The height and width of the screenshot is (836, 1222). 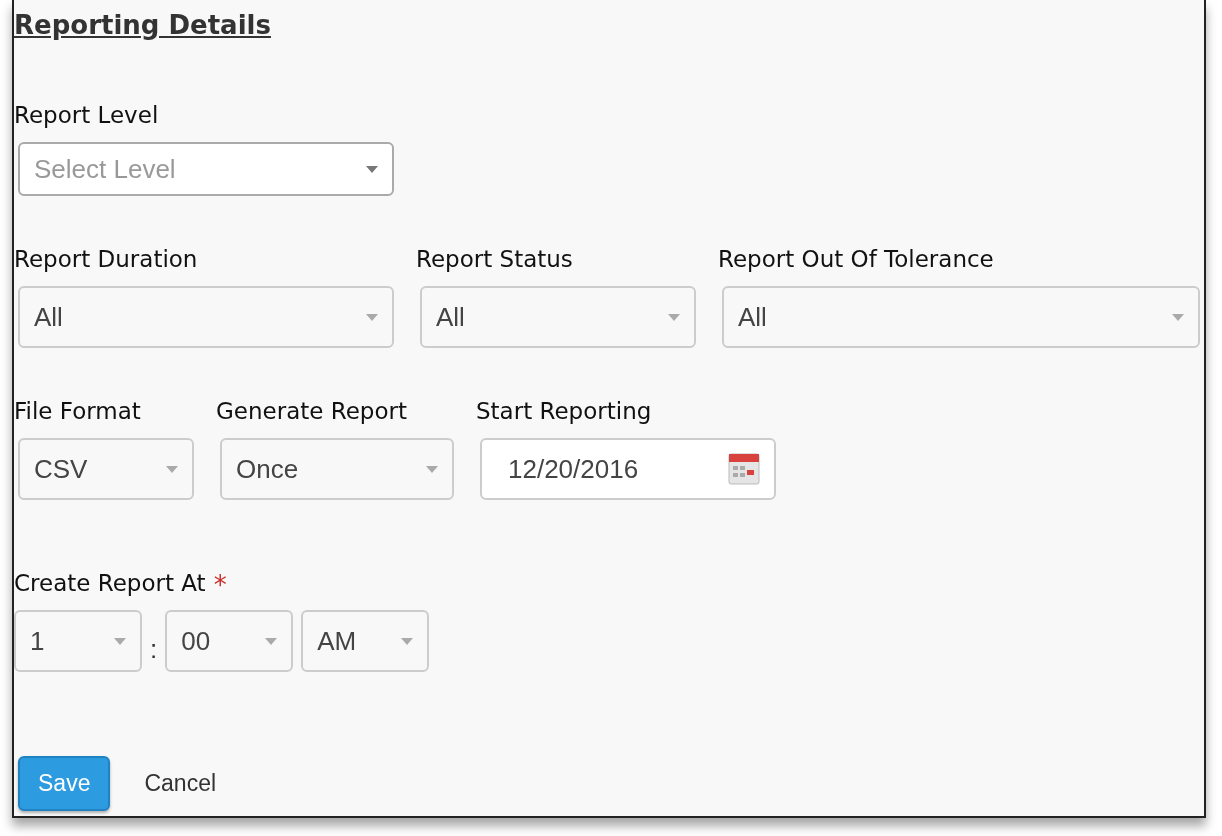 I want to click on minute-dropdown: 00, so click(x=229, y=641).